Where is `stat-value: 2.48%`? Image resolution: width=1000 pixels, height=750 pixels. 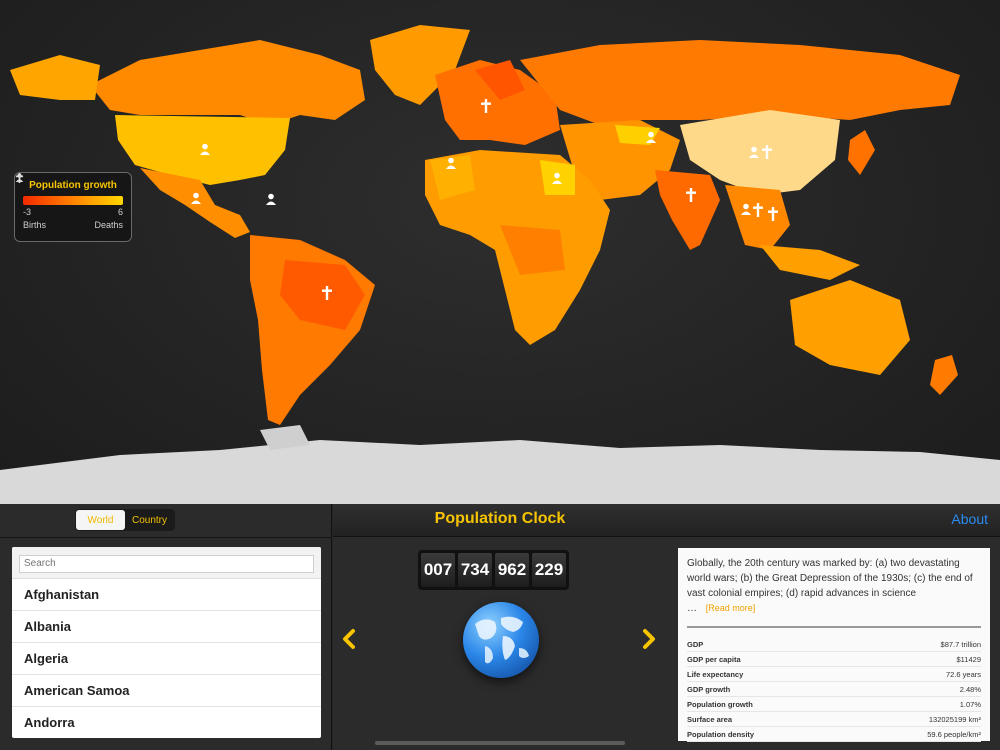
stat-value: 2.48% is located at coordinates (970, 689).